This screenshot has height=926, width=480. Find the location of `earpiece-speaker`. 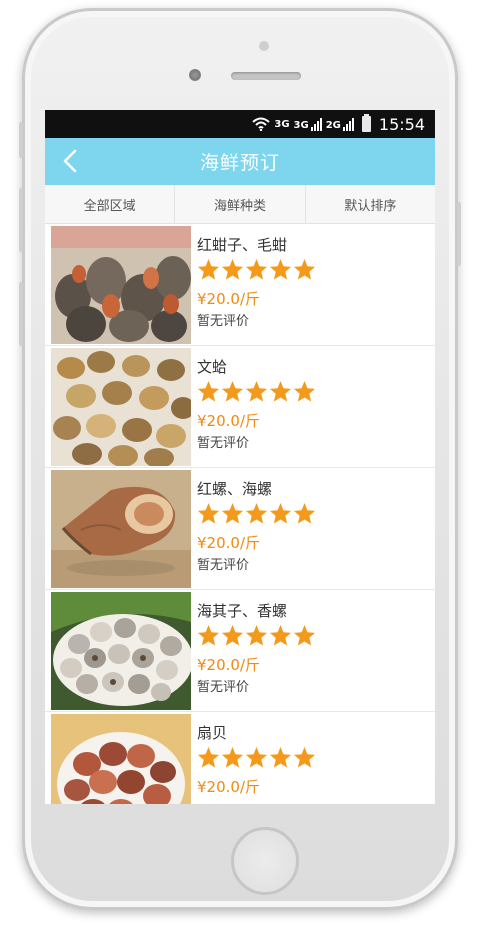

earpiece-speaker is located at coordinates (266, 76).